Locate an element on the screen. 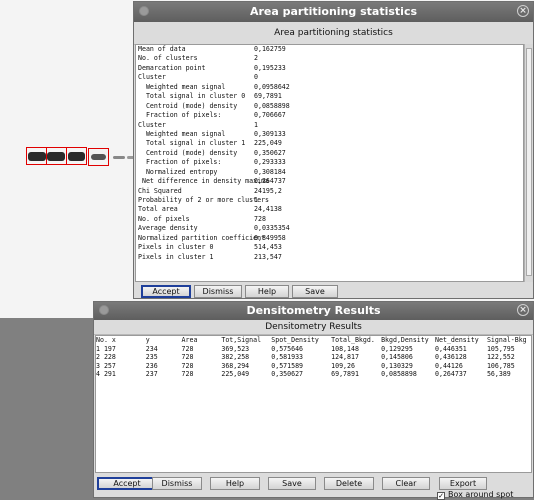 This screenshot has height=500, width=534. stats-row: Total signal in cluster 0 69,7891 is located at coordinates (329, 96).